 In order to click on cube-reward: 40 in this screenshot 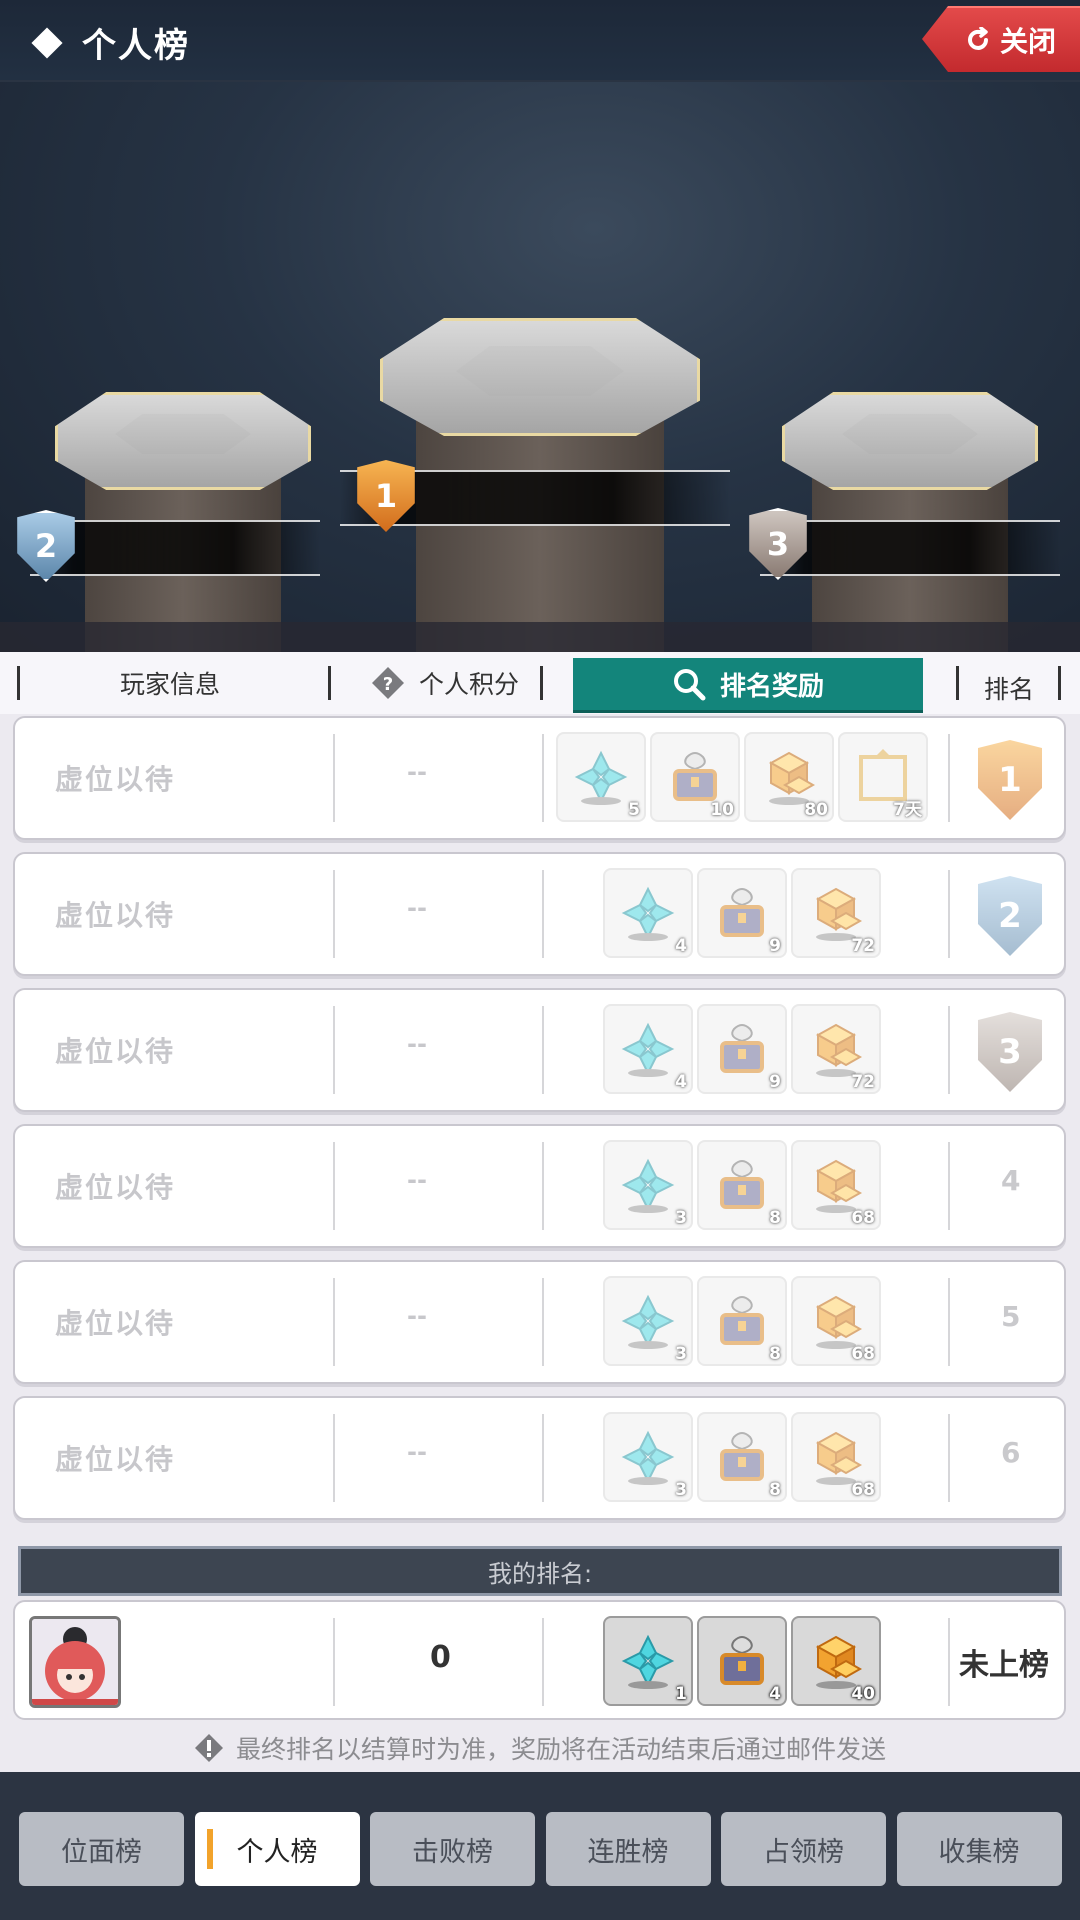, I will do `click(836, 1661)`.